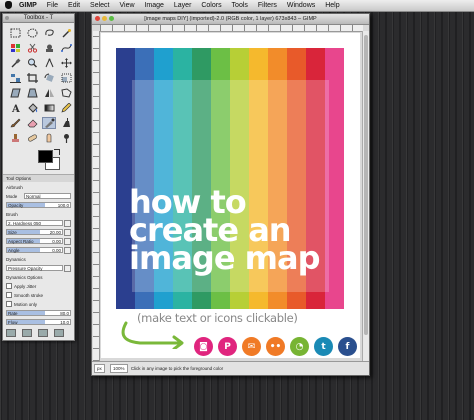  What do you see at coordinates (15, 123) in the screenshot?
I see `paintbrush-tool` at bounding box center [15, 123].